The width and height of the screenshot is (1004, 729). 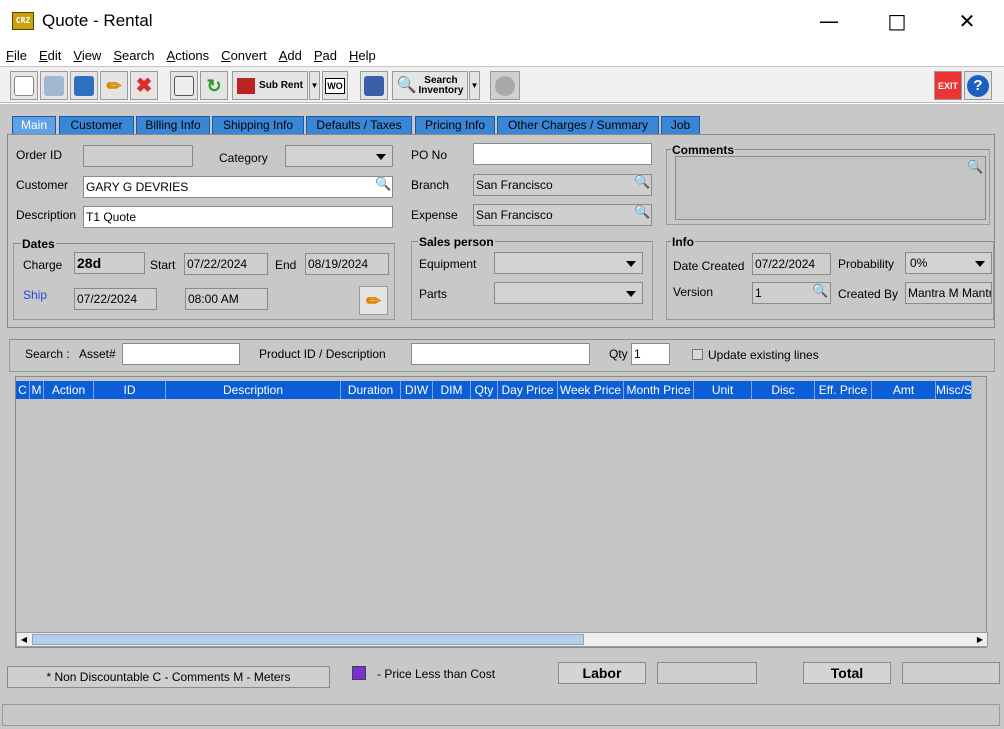 I want to click on menu-view: View, so click(x=87, y=55).